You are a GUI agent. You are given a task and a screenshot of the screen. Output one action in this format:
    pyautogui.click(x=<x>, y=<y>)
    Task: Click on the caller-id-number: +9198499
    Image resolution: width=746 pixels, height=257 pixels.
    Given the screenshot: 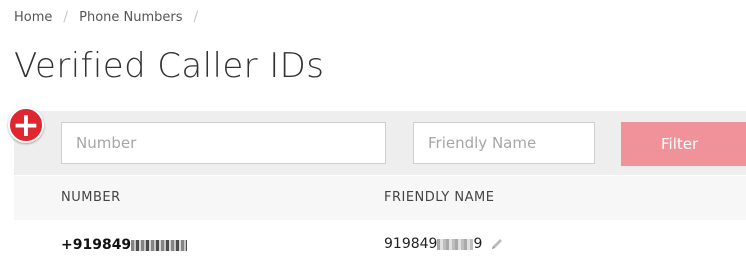 What is the action you would take?
    pyautogui.click(x=124, y=245)
    